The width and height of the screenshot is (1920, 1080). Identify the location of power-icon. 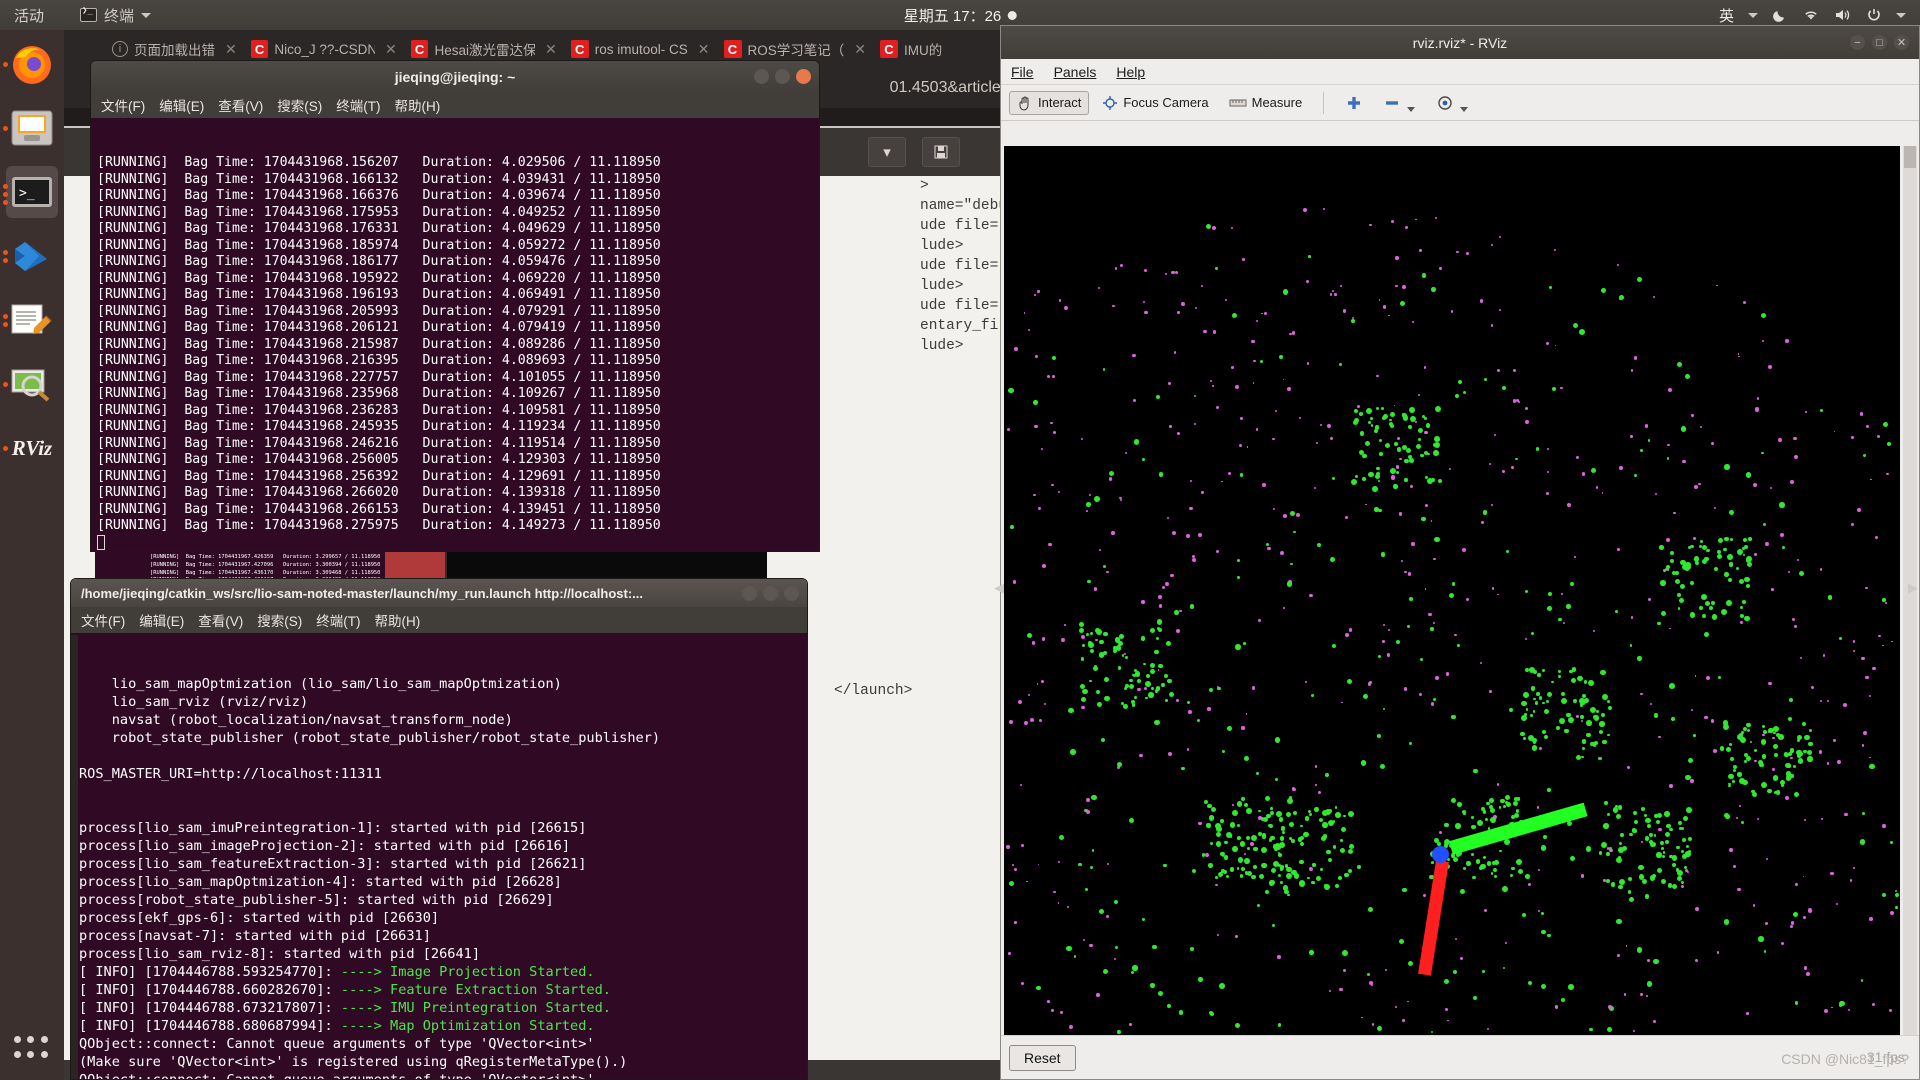
(1874, 15).